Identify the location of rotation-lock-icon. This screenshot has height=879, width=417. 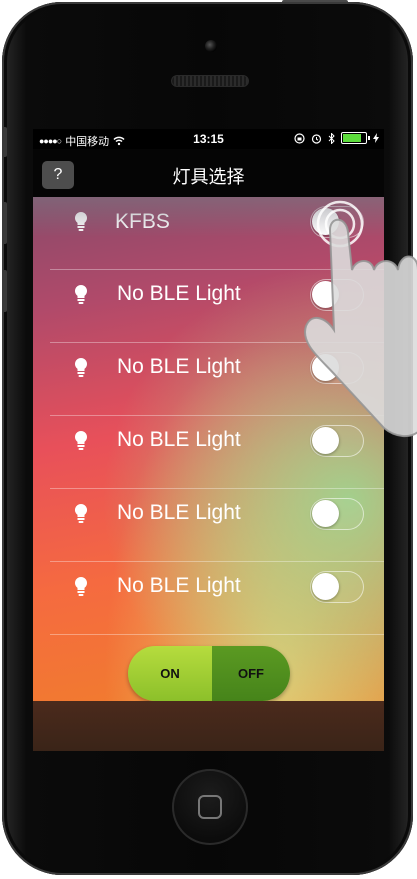
(299, 138).